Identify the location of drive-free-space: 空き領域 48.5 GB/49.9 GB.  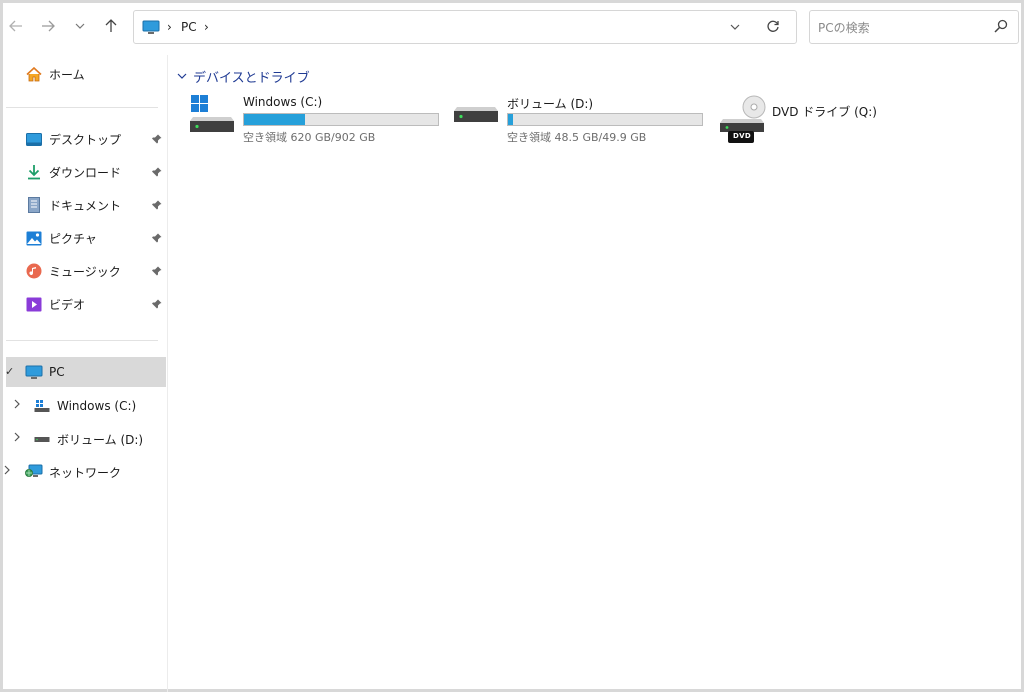
(577, 137).